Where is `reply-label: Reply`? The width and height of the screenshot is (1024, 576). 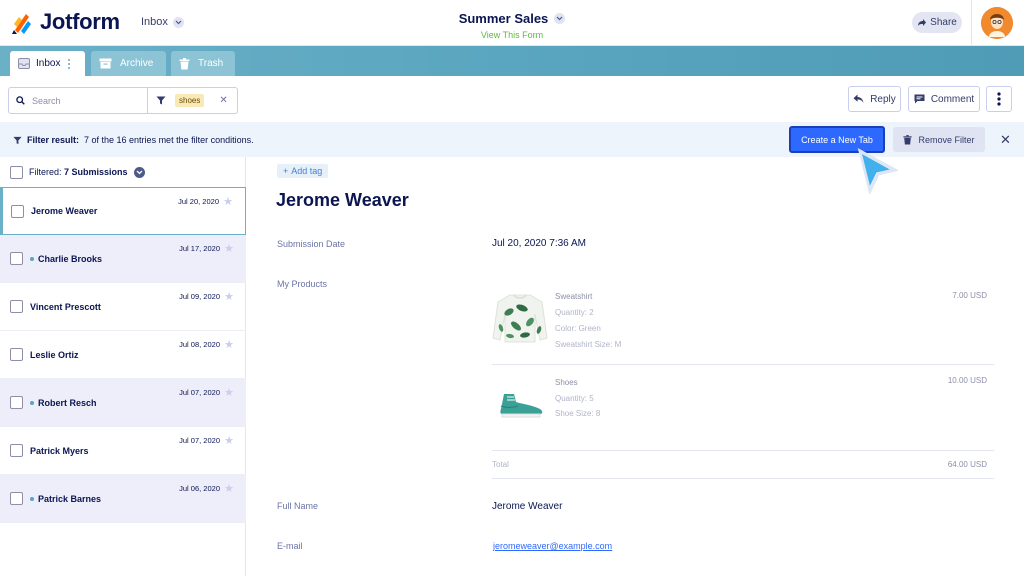
reply-label: Reply is located at coordinates (883, 99).